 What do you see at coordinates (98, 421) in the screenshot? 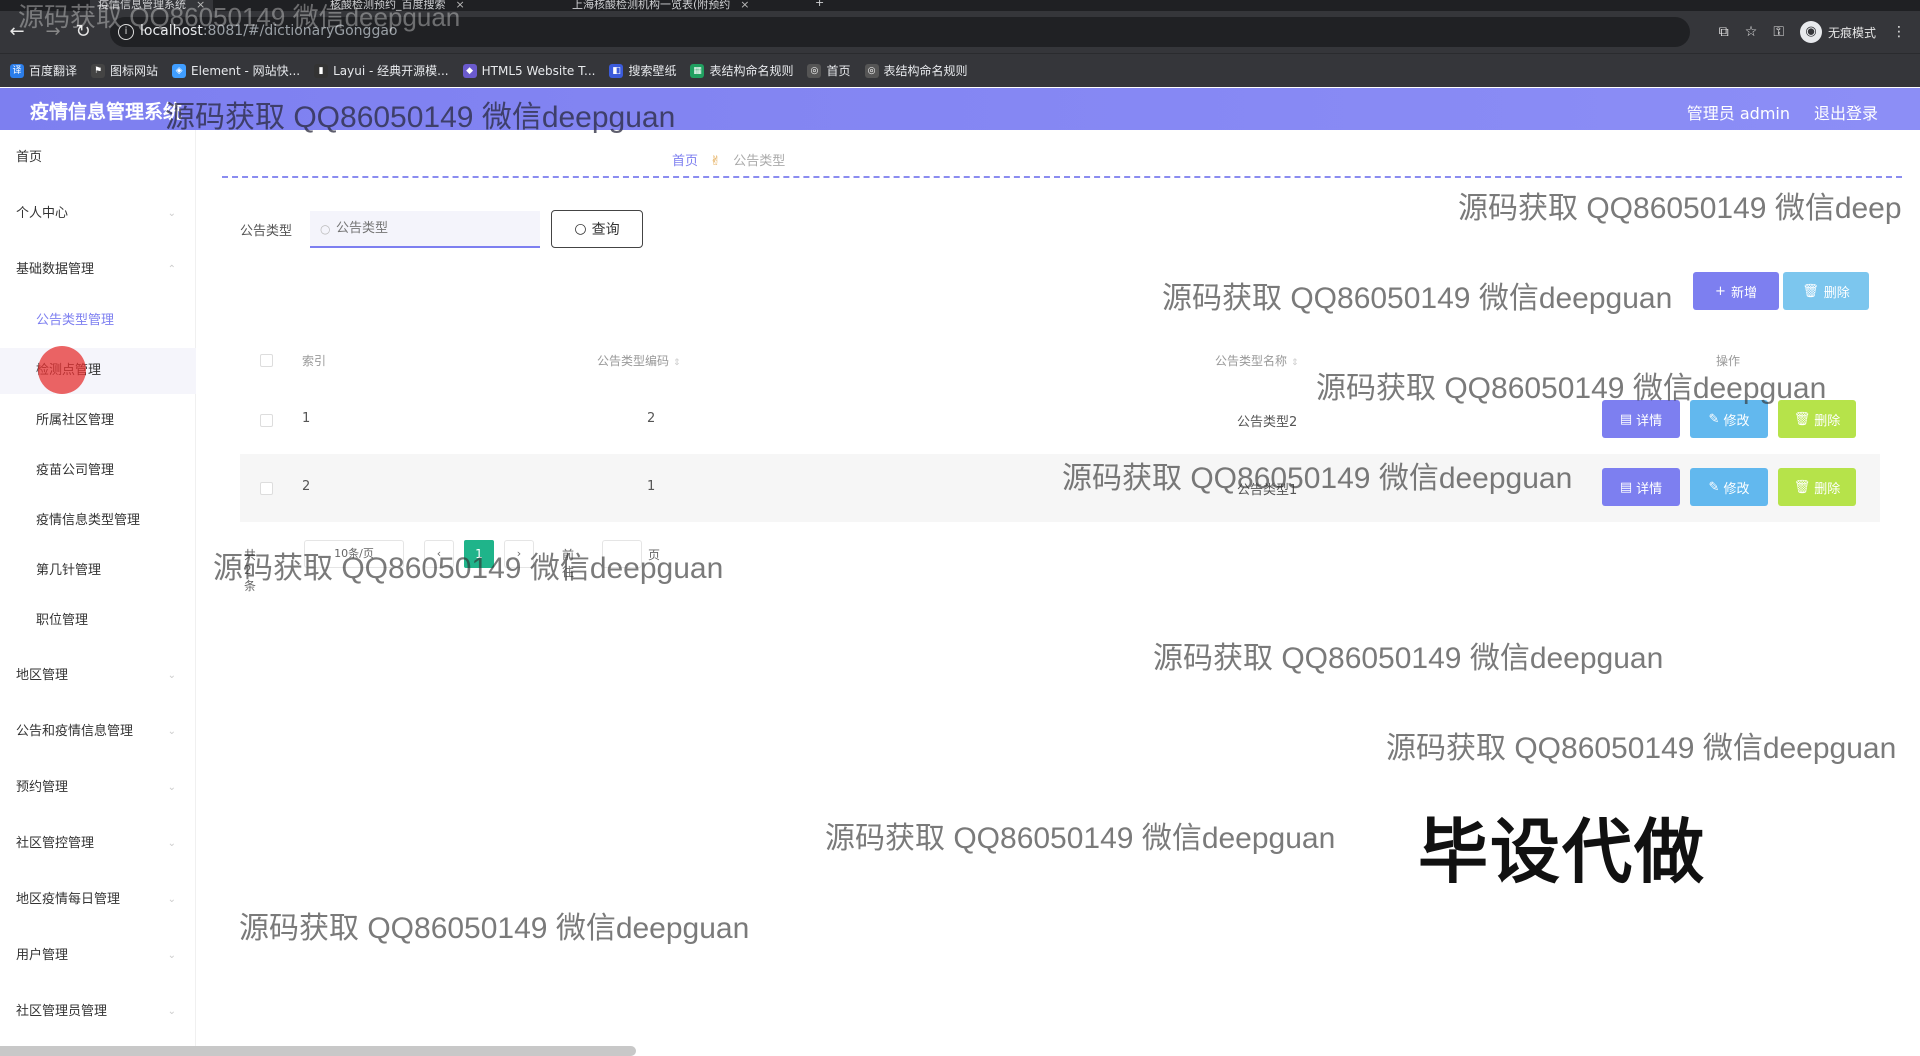
I see `sidebar-subitem-community: 所属社区管理` at bounding box center [98, 421].